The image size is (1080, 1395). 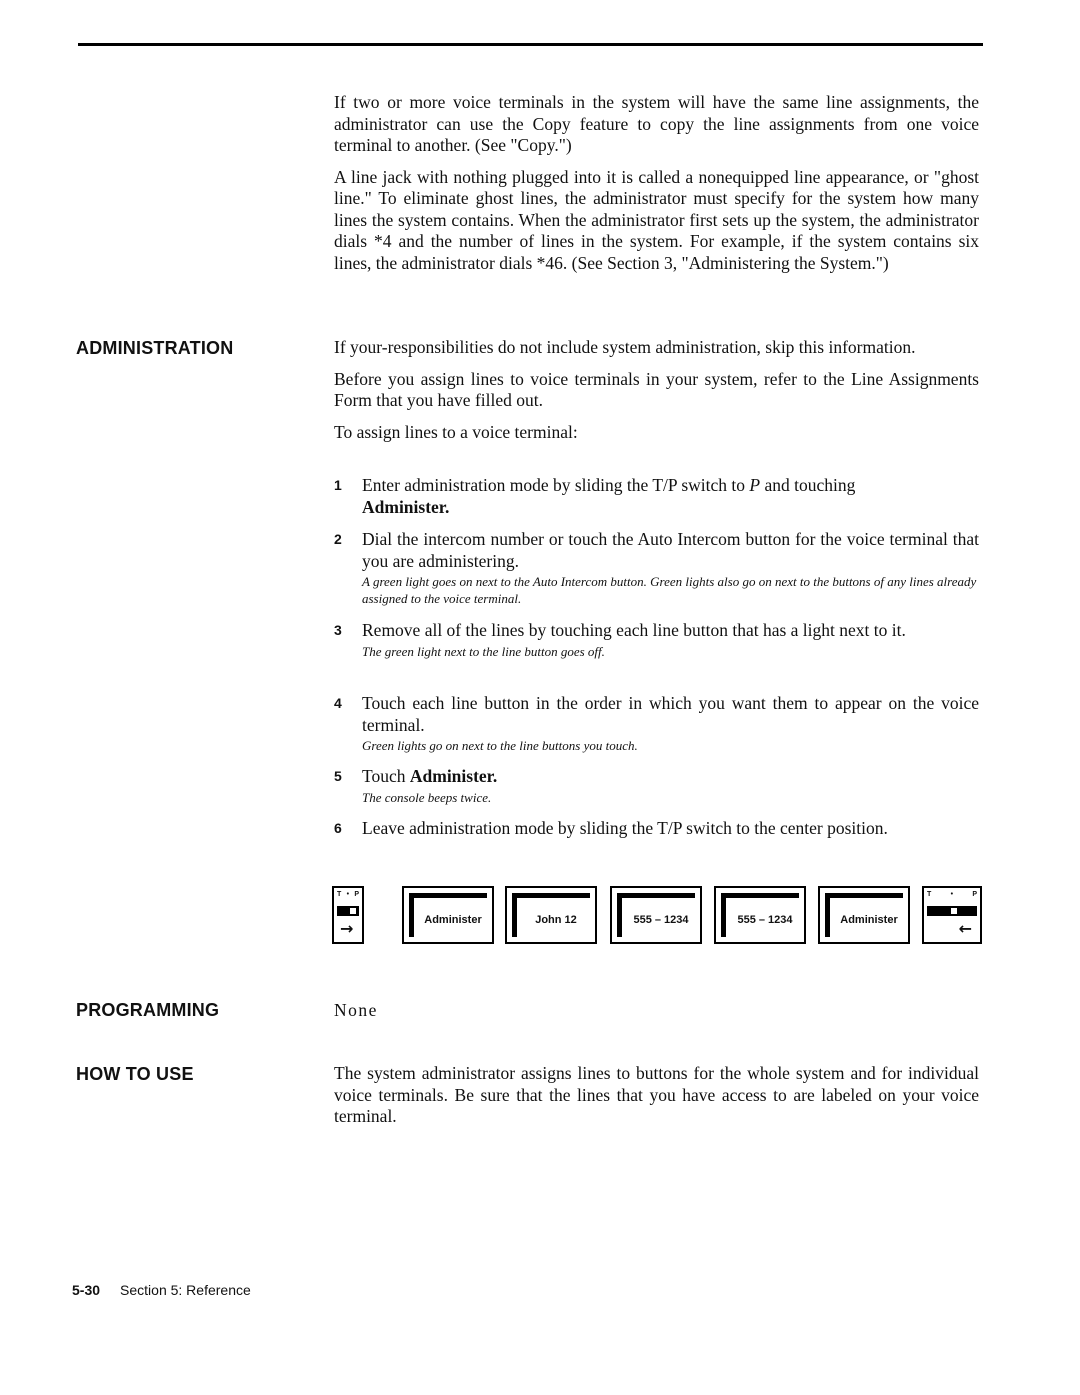 I want to click on intercom-button-panel: John 12, so click(x=551, y=915).